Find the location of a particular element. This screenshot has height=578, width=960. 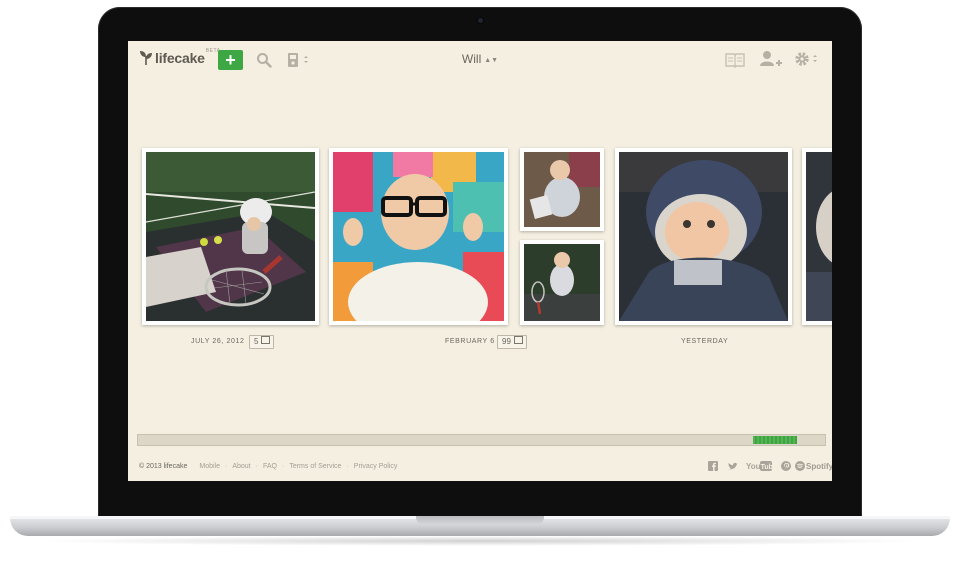

pinterest-icon is located at coordinates (786, 466).